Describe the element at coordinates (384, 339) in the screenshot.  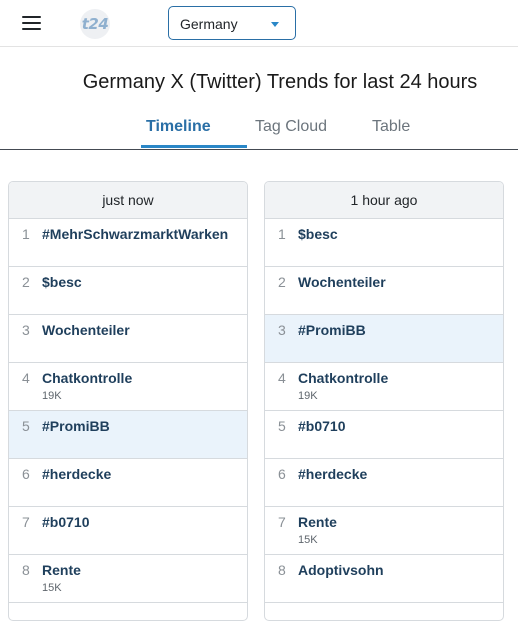
I see `trend-row: 3 #PromiBB` at that location.